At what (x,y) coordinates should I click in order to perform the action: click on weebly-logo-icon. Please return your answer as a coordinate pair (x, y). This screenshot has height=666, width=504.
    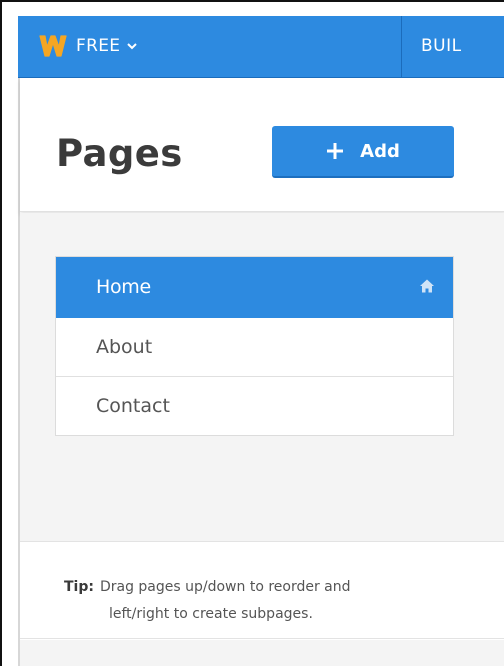
    Looking at the image, I should click on (53, 46).